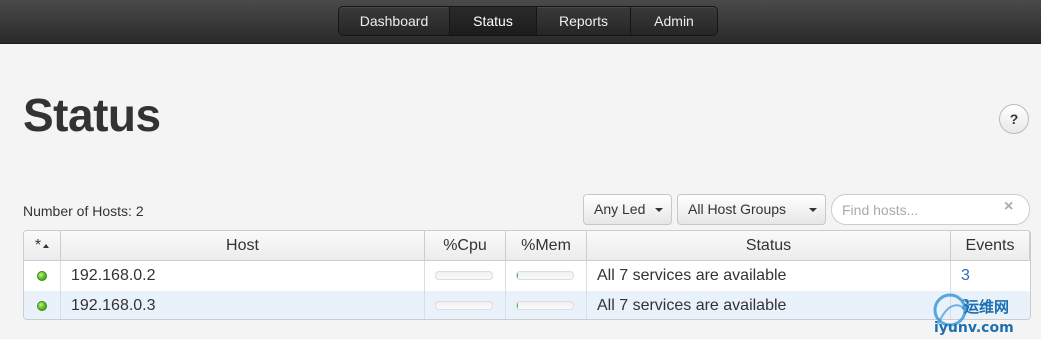  I want to click on table-header: * Host %Cpu %Mem Status Events, so click(527, 246).